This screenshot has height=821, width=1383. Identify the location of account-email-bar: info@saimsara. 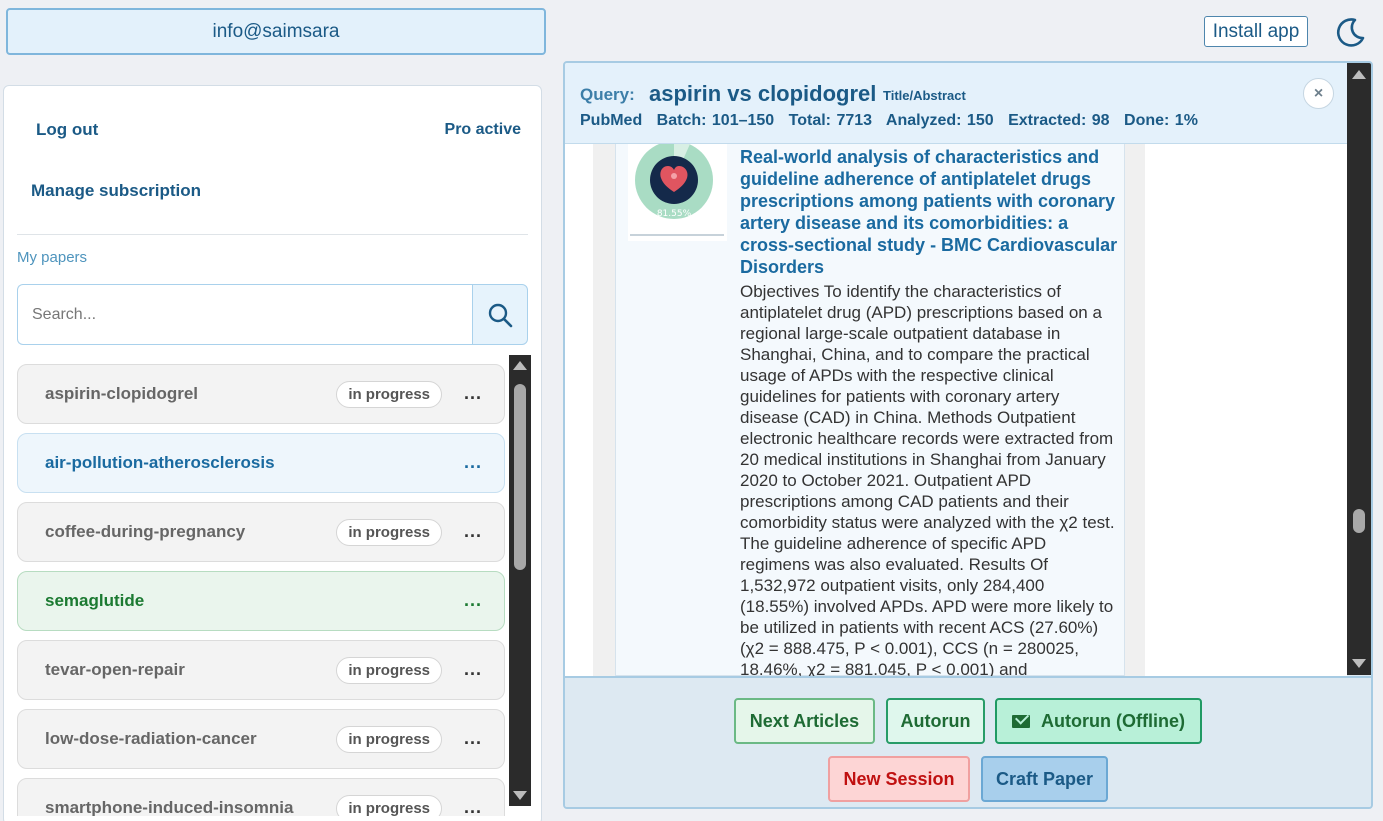
(276, 31).